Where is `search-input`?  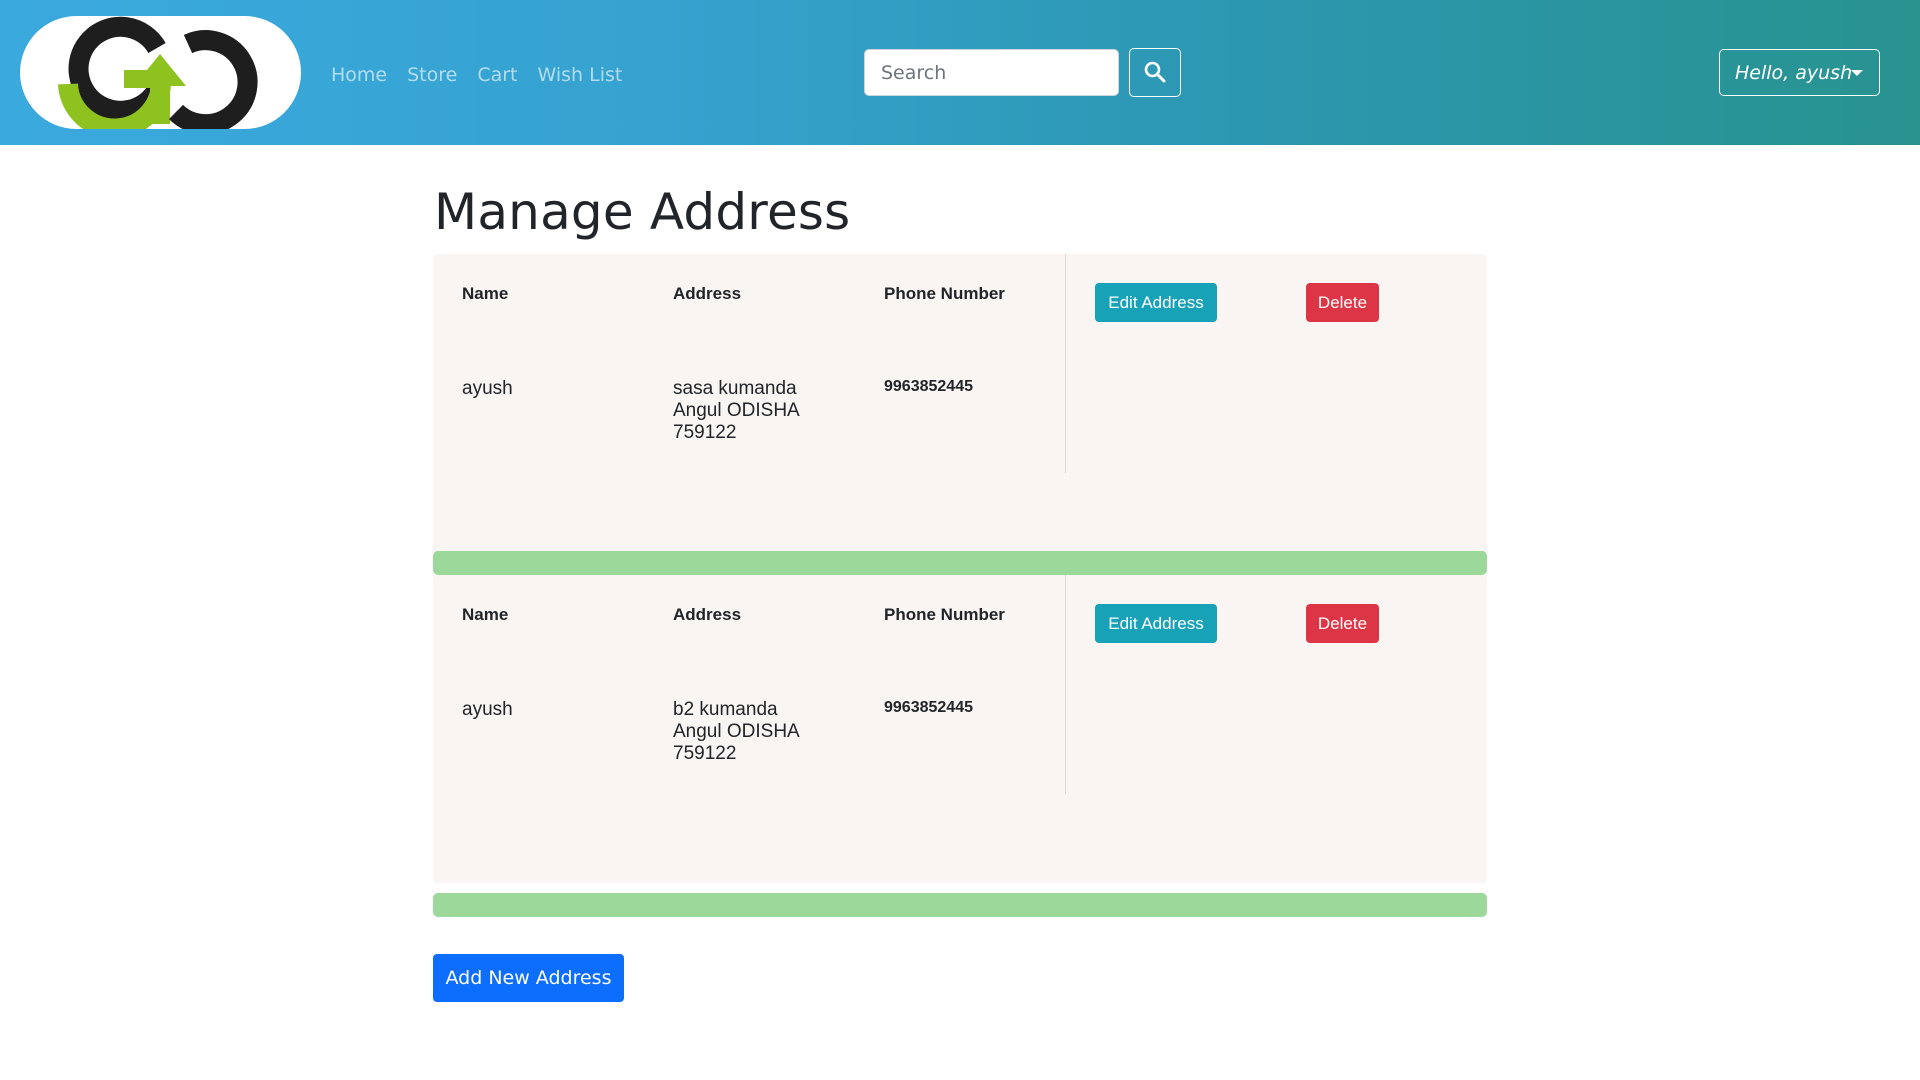
search-input is located at coordinates (991, 72).